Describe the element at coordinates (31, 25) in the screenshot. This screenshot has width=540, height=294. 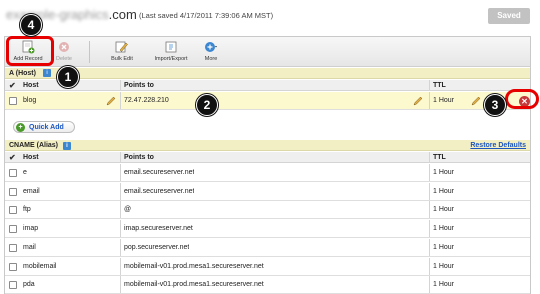
I see `callout-badge: 4` at that location.